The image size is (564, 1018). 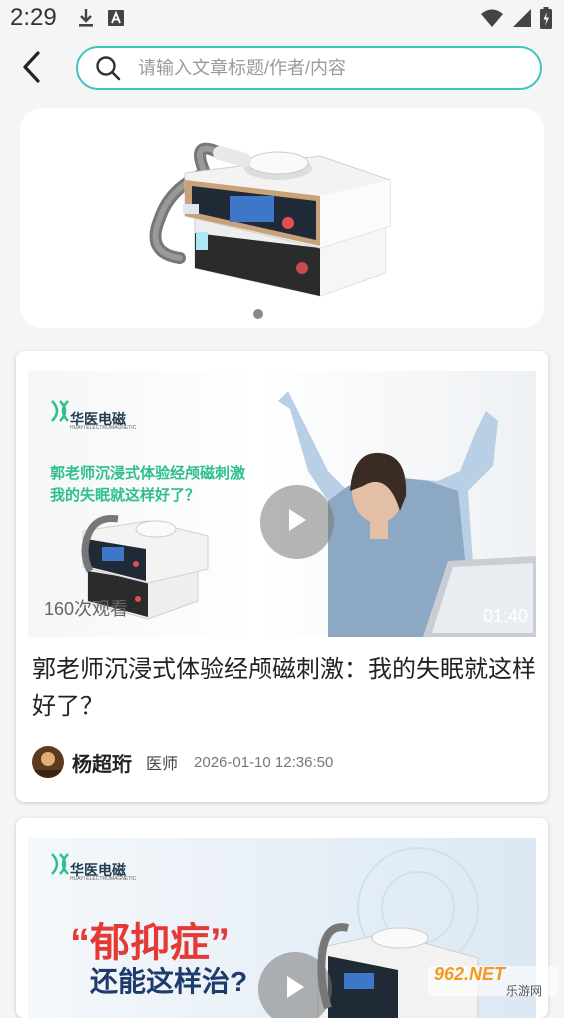 What do you see at coordinates (505, 616) in the screenshot?
I see `video-duration: 01:40` at bounding box center [505, 616].